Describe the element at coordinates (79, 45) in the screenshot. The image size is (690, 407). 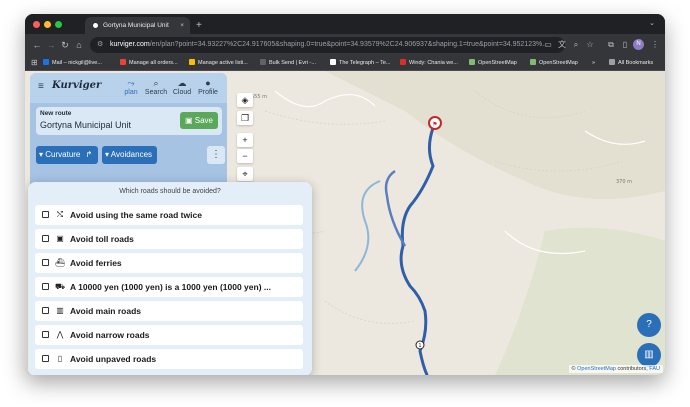
I see `home-icon: ⌂` at that location.